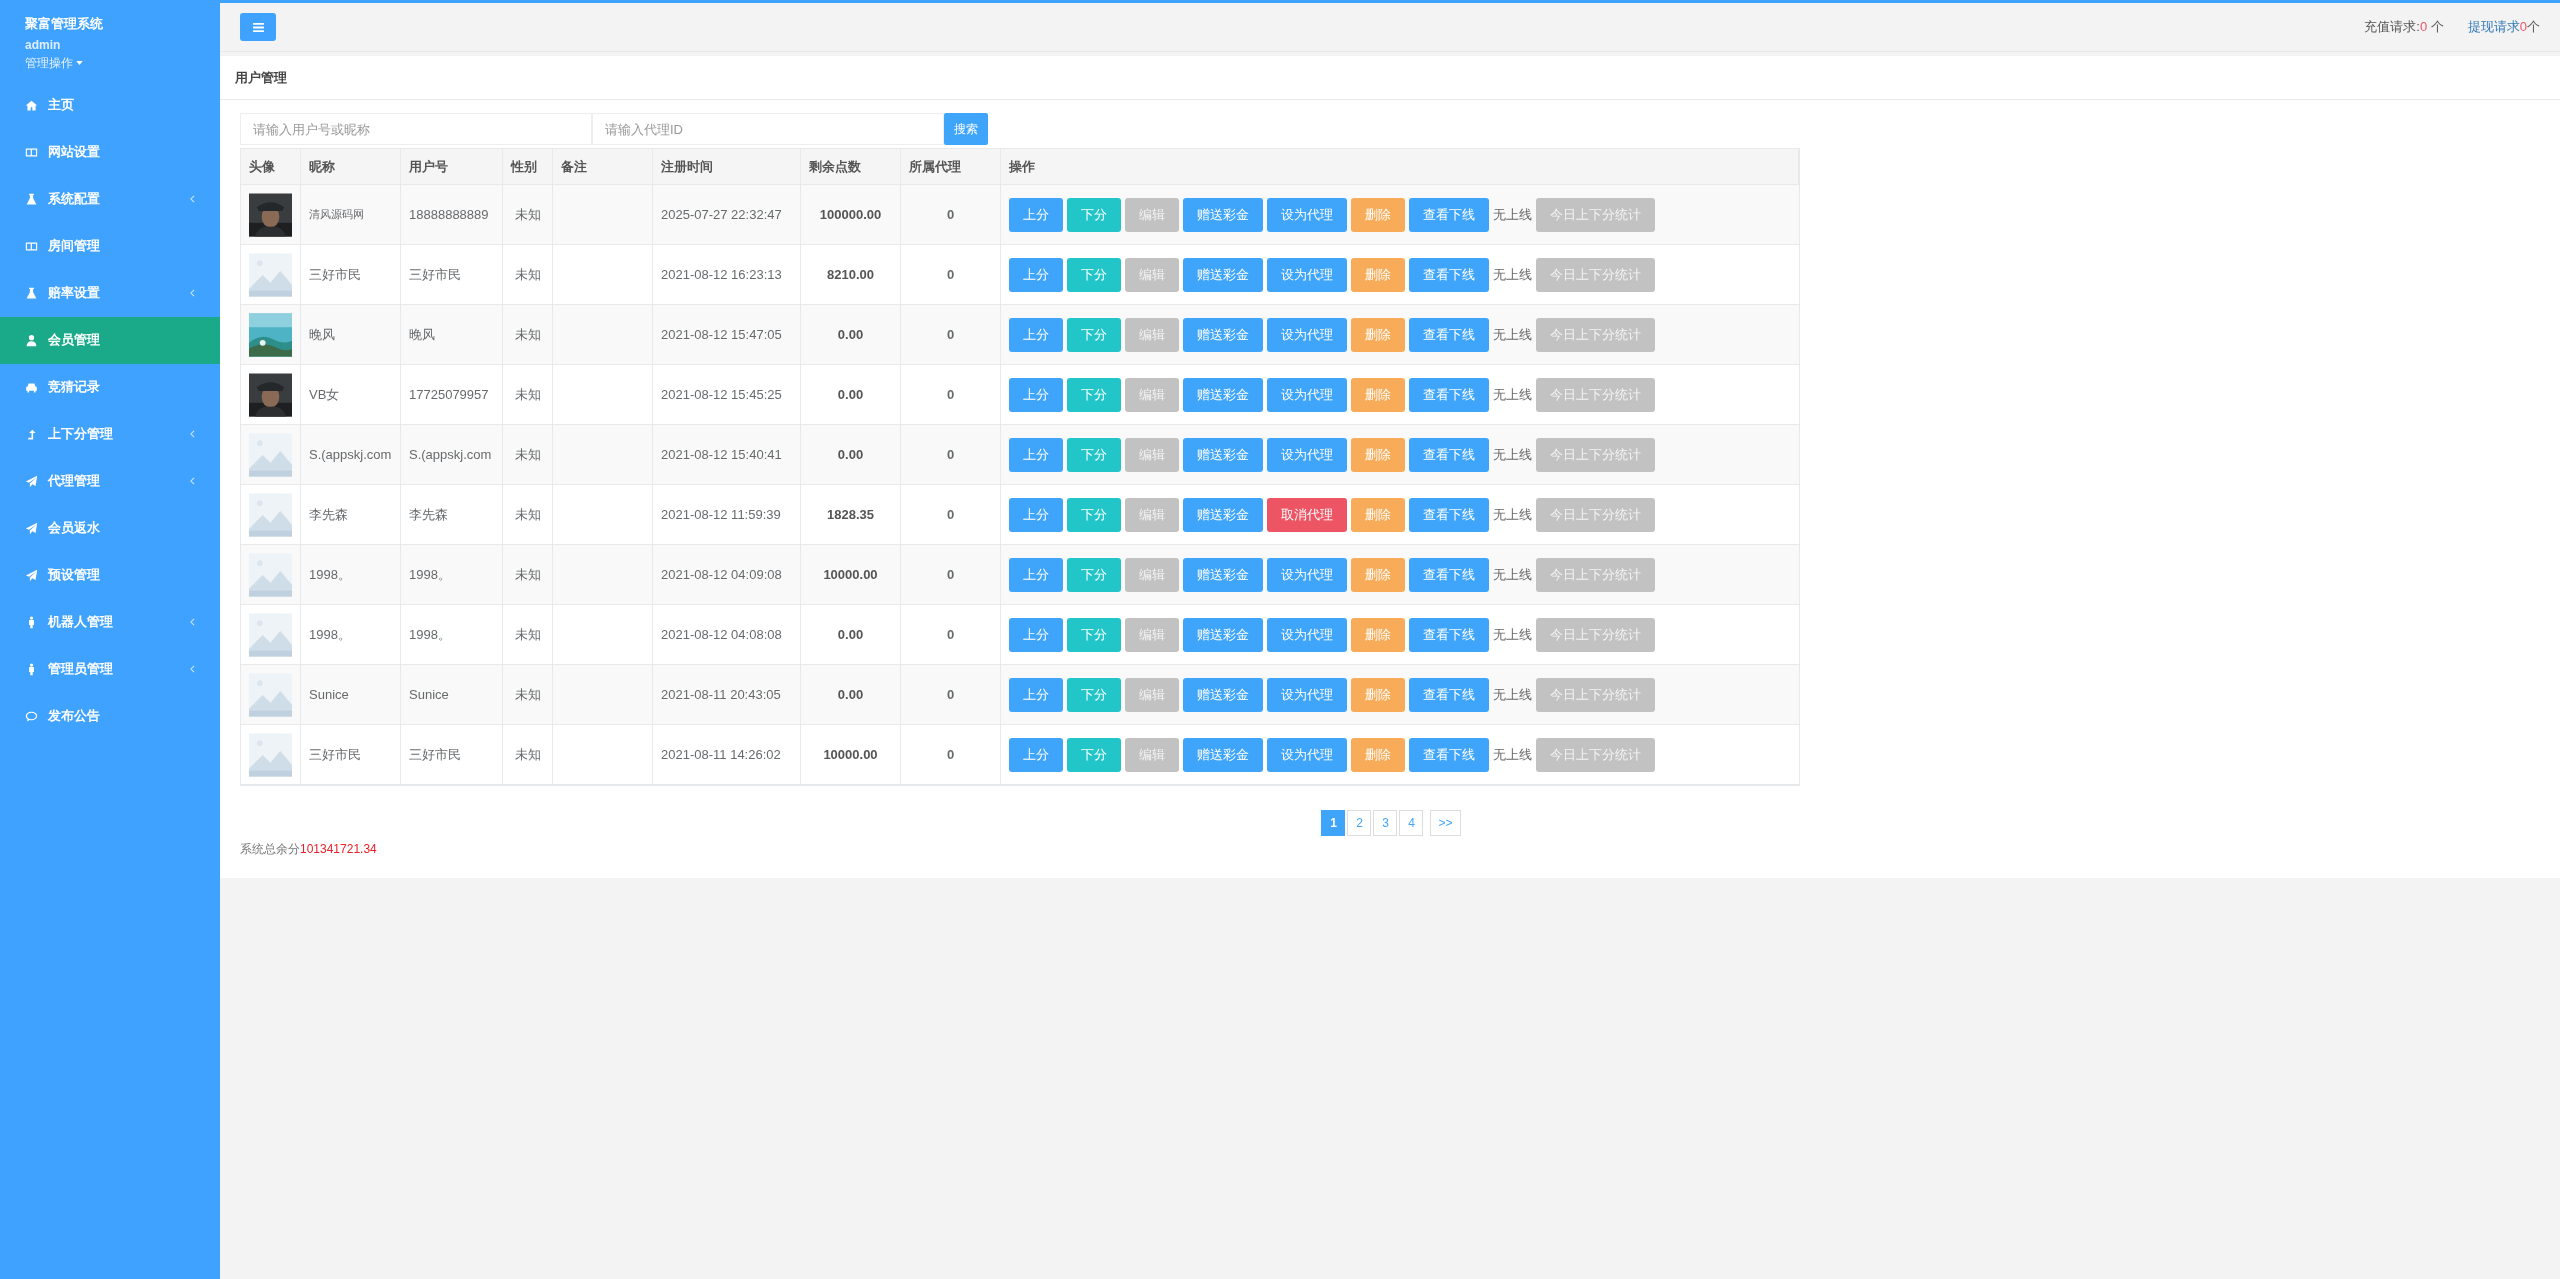 This screenshot has width=2560, height=1279. I want to click on search-field: 请输入代理ID, so click(768, 129).